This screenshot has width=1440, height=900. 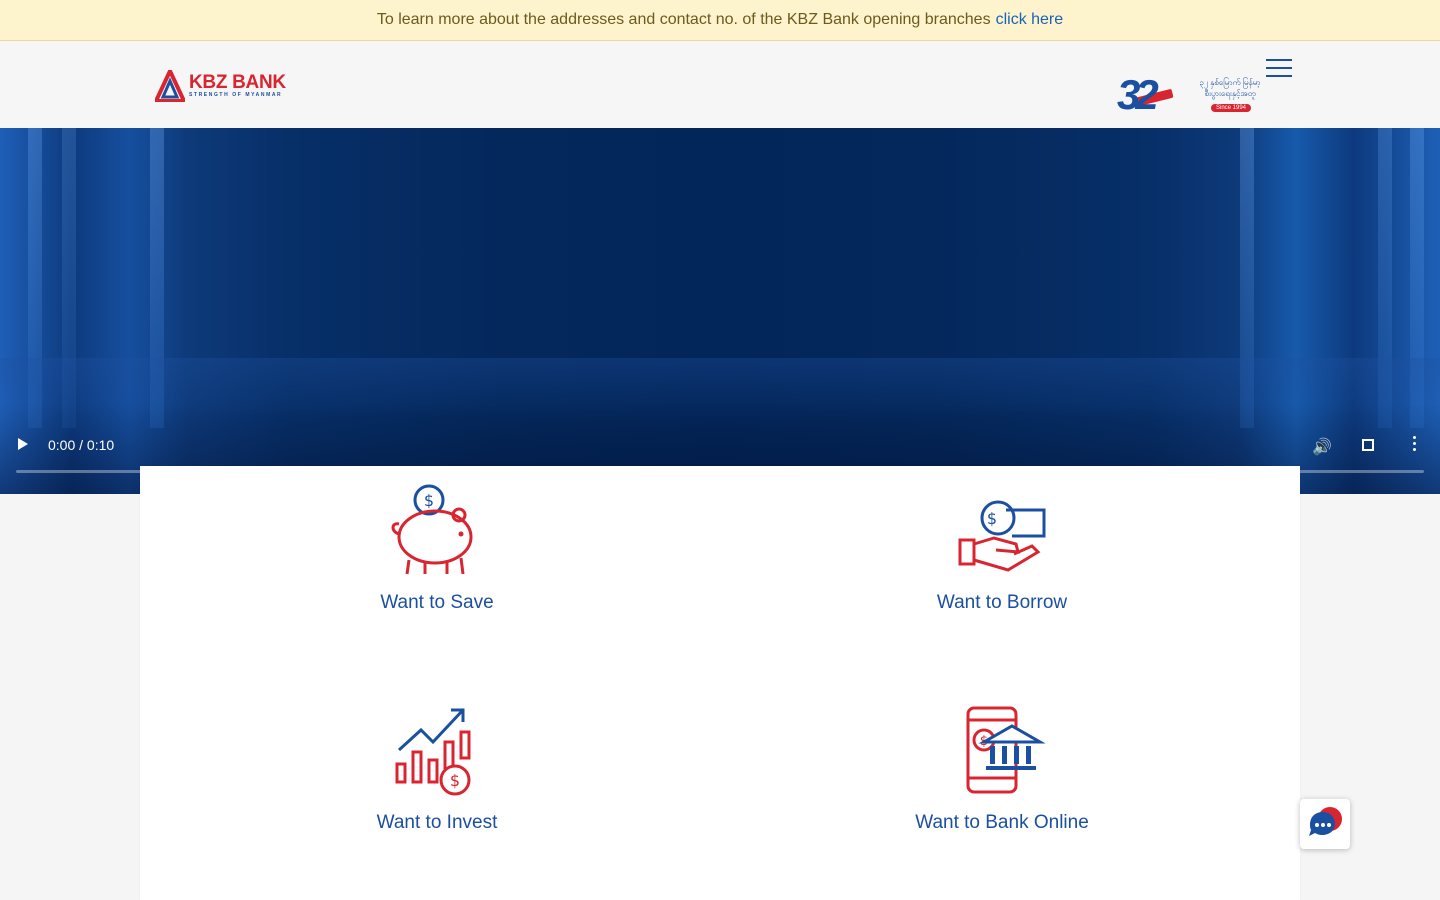 I want to click on logo-name: KBZ BANK, so click(x=237, y=82).